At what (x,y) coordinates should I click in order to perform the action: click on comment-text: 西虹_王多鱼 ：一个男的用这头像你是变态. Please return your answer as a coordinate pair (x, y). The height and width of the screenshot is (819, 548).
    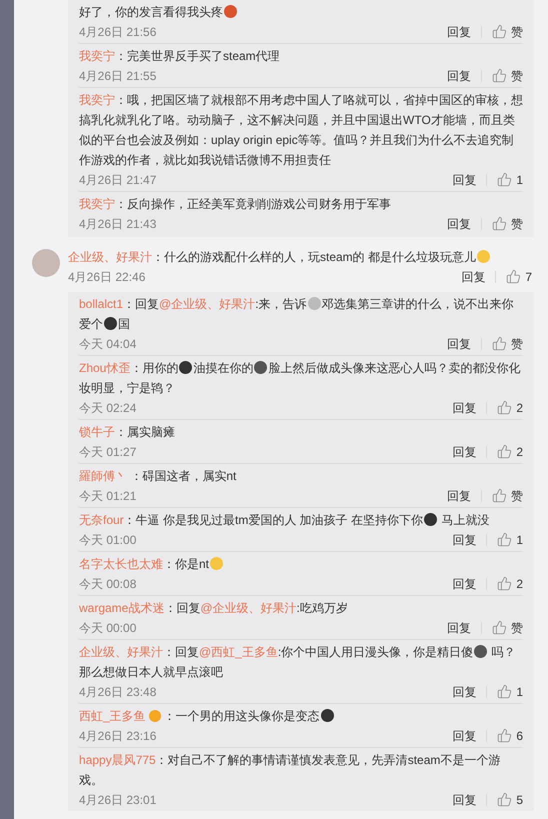
    Looking at the image, I should click on (301, 716).